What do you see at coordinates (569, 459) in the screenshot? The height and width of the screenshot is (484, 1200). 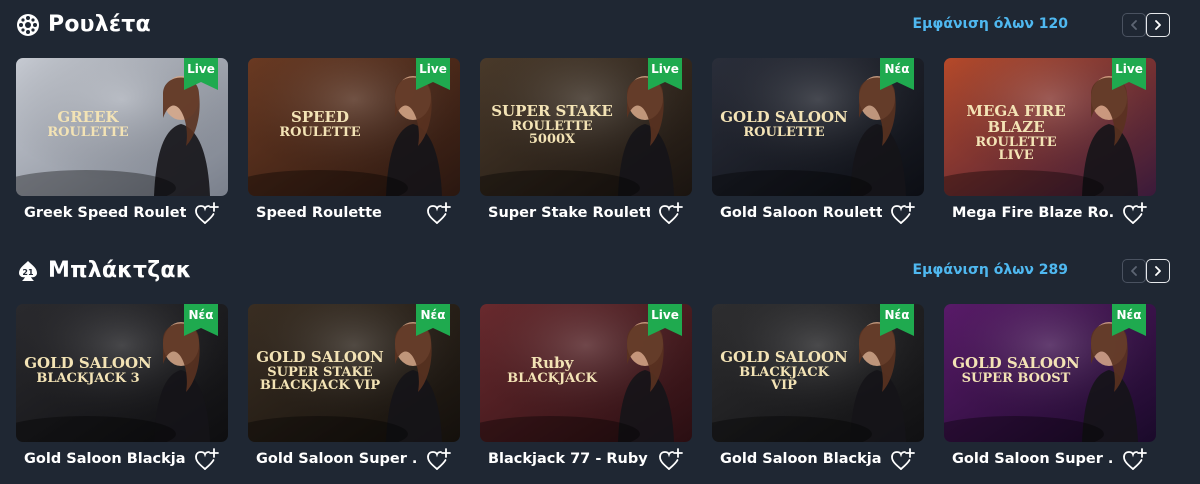 I see `game-name: Blackjack 77 - Ruby` at bounding box center [569, 459].